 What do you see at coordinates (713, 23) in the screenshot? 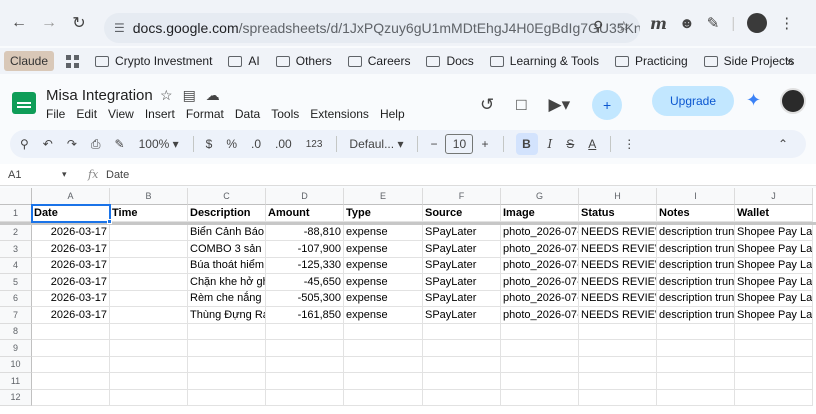
I see `puzzle-icon: ✎` at bounding box center [713, 23].